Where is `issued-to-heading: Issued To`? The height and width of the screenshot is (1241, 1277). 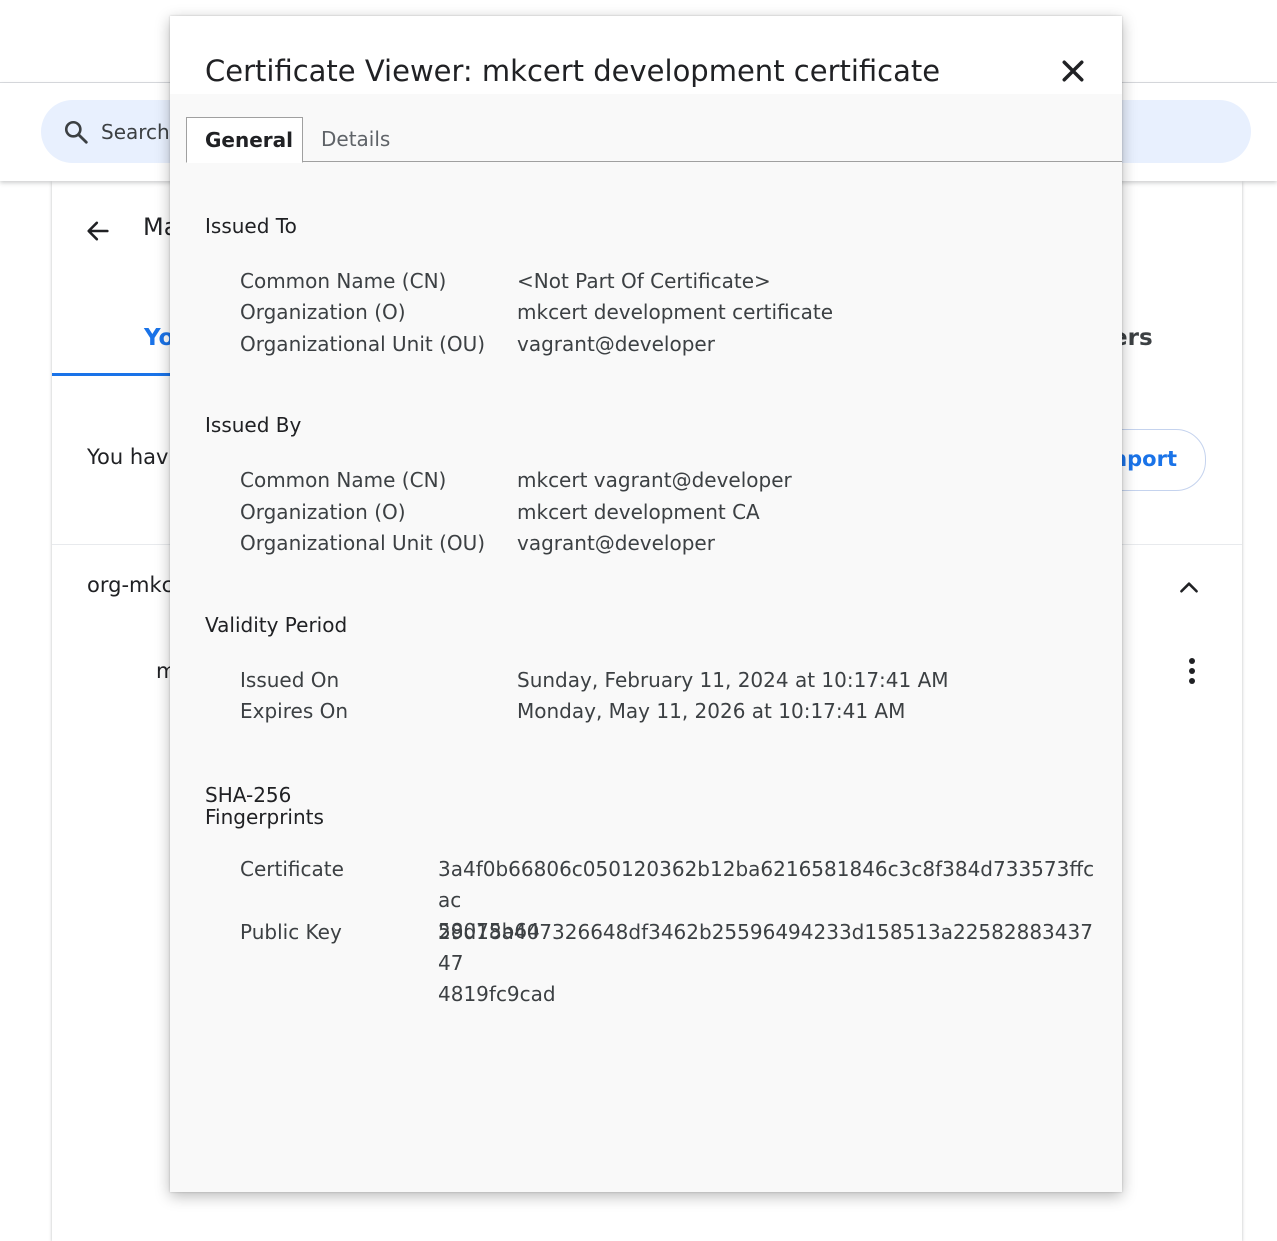
issued-to-heading: Issued To is located at coordinates (251, 226).